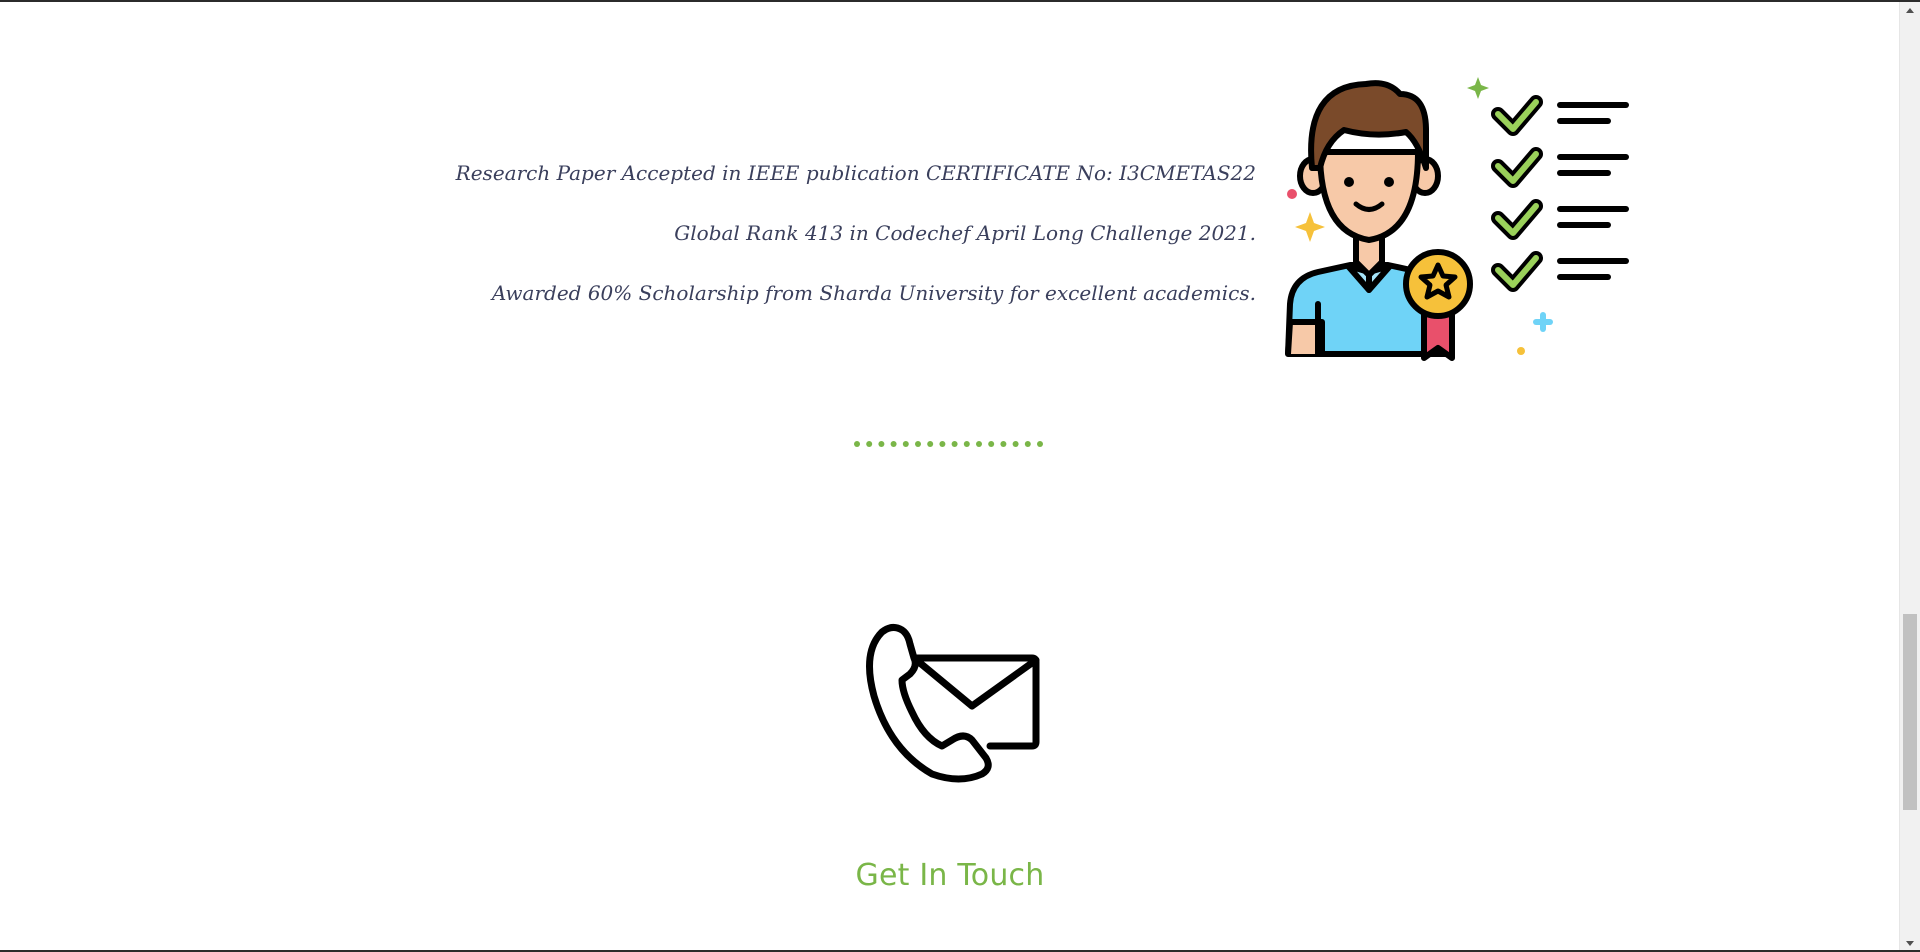  Describe the element at coordinates (1910, 712) in the screenshot. I see `scrollbar-thumb` at that location.